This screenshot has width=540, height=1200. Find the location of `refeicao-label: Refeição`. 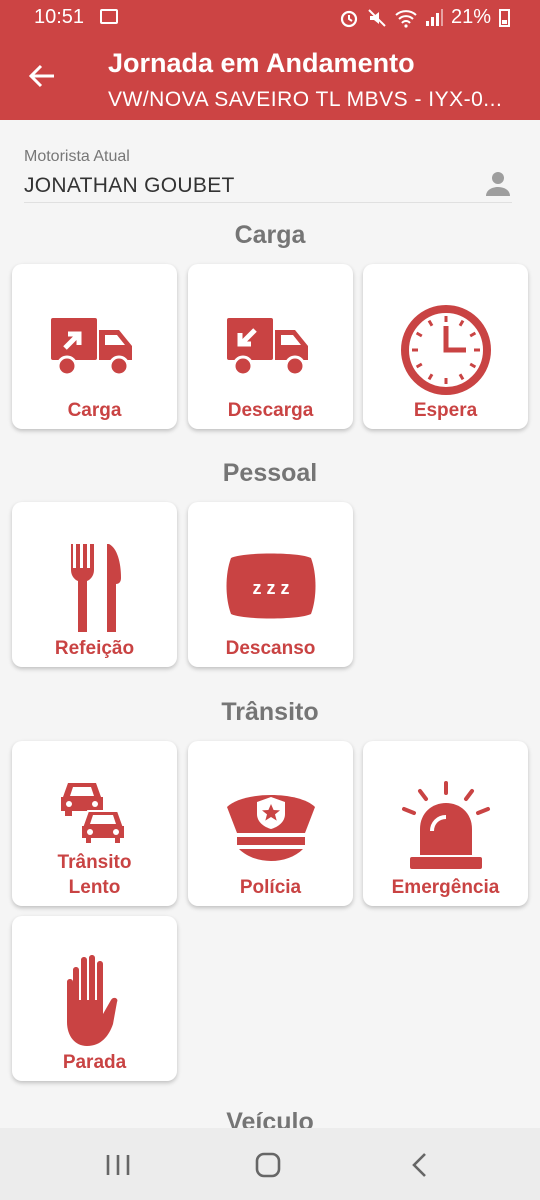

refeicao-label: Refeição is located at coordinates (94, 648).